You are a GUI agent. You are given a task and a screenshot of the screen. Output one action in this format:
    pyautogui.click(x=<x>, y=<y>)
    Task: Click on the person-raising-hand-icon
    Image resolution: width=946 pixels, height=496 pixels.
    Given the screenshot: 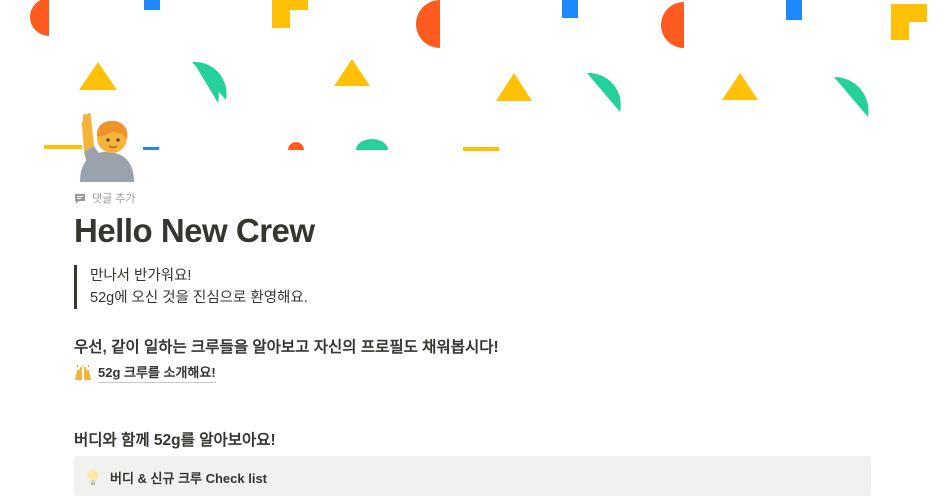 What is the action you would take?
    pyautogui.click(x=107, y=147)
    